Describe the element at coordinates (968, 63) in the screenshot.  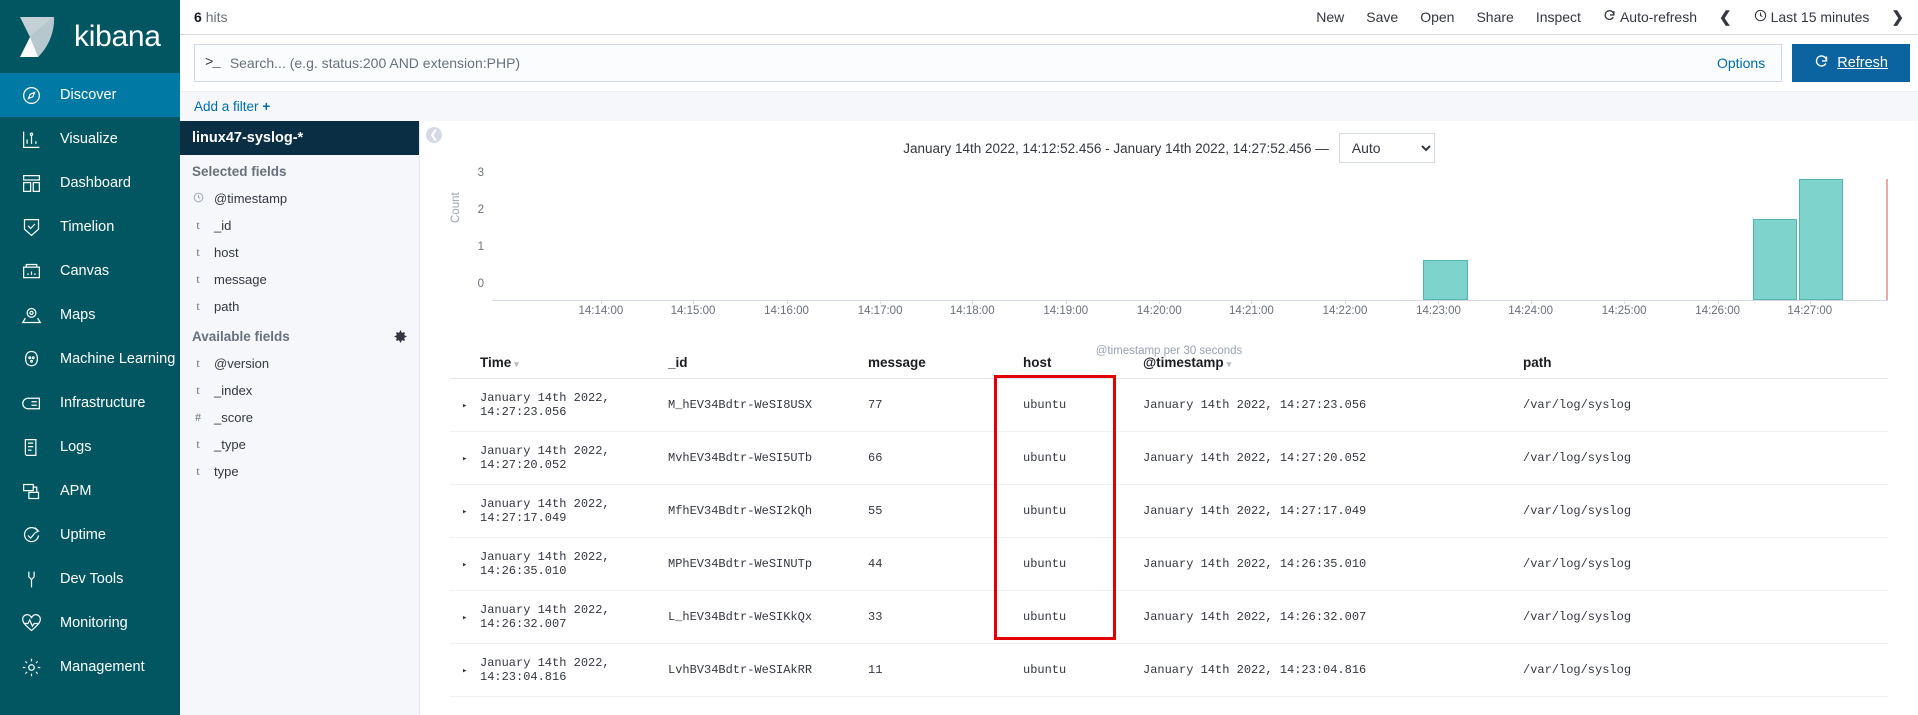
I see `search-input` at that location.